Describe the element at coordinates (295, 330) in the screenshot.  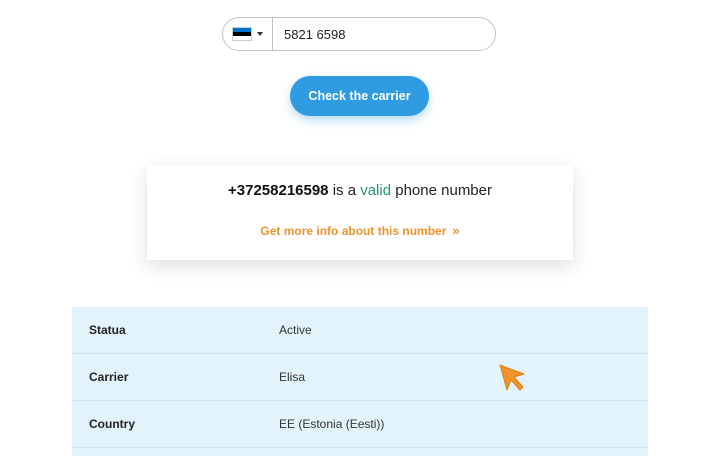
I see `row-value-status: Active` at that location.